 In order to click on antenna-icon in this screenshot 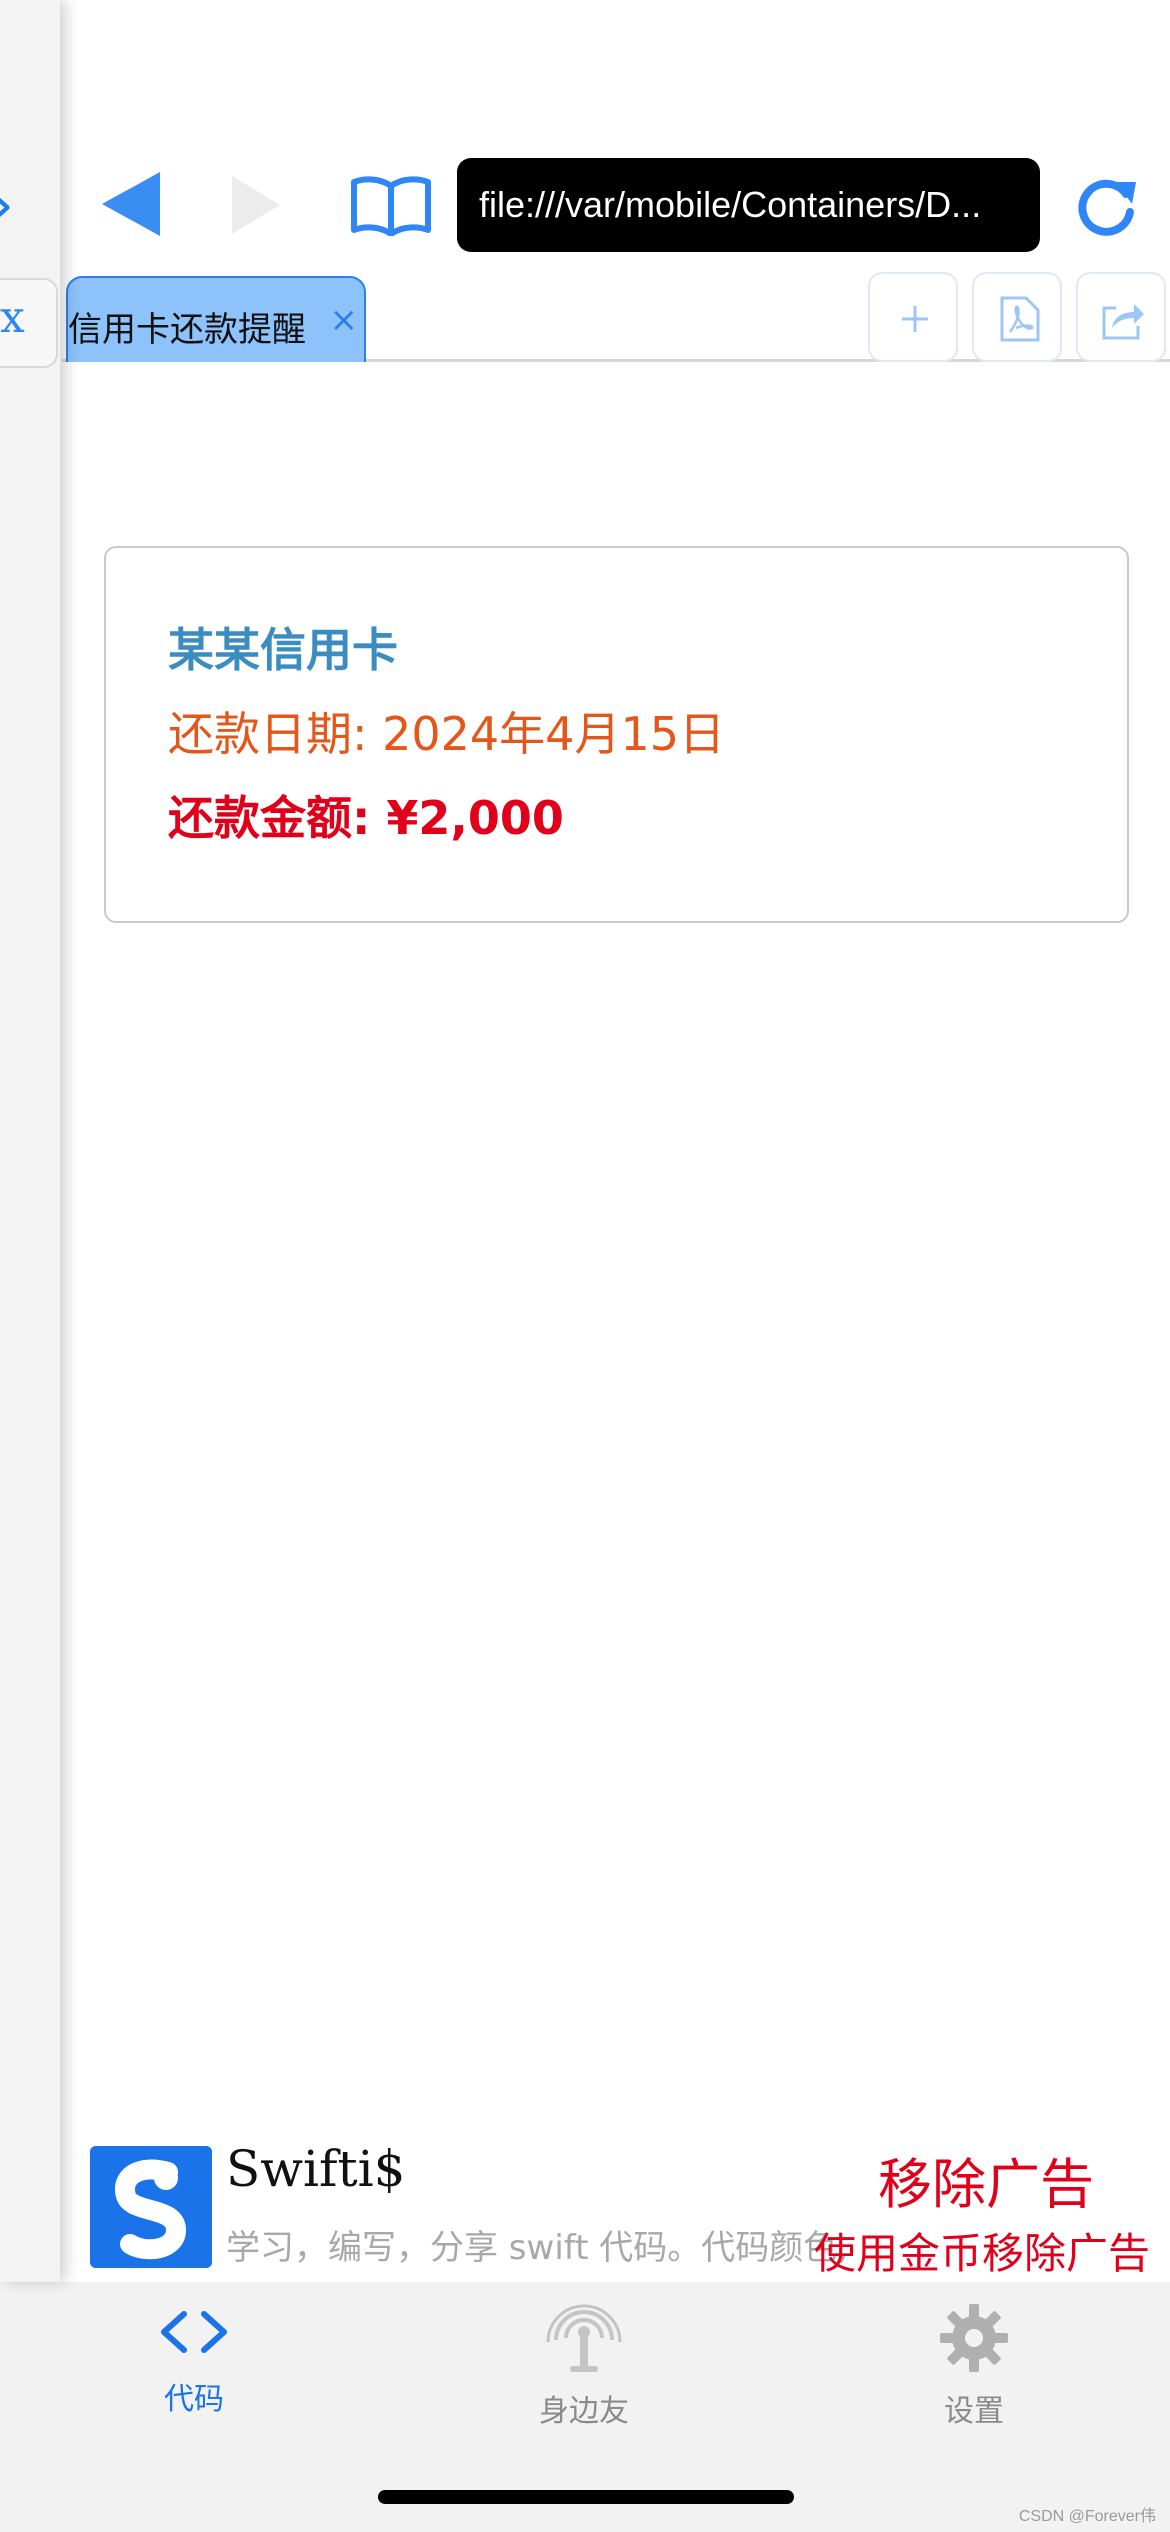, I will do `click(584, 2338)`.